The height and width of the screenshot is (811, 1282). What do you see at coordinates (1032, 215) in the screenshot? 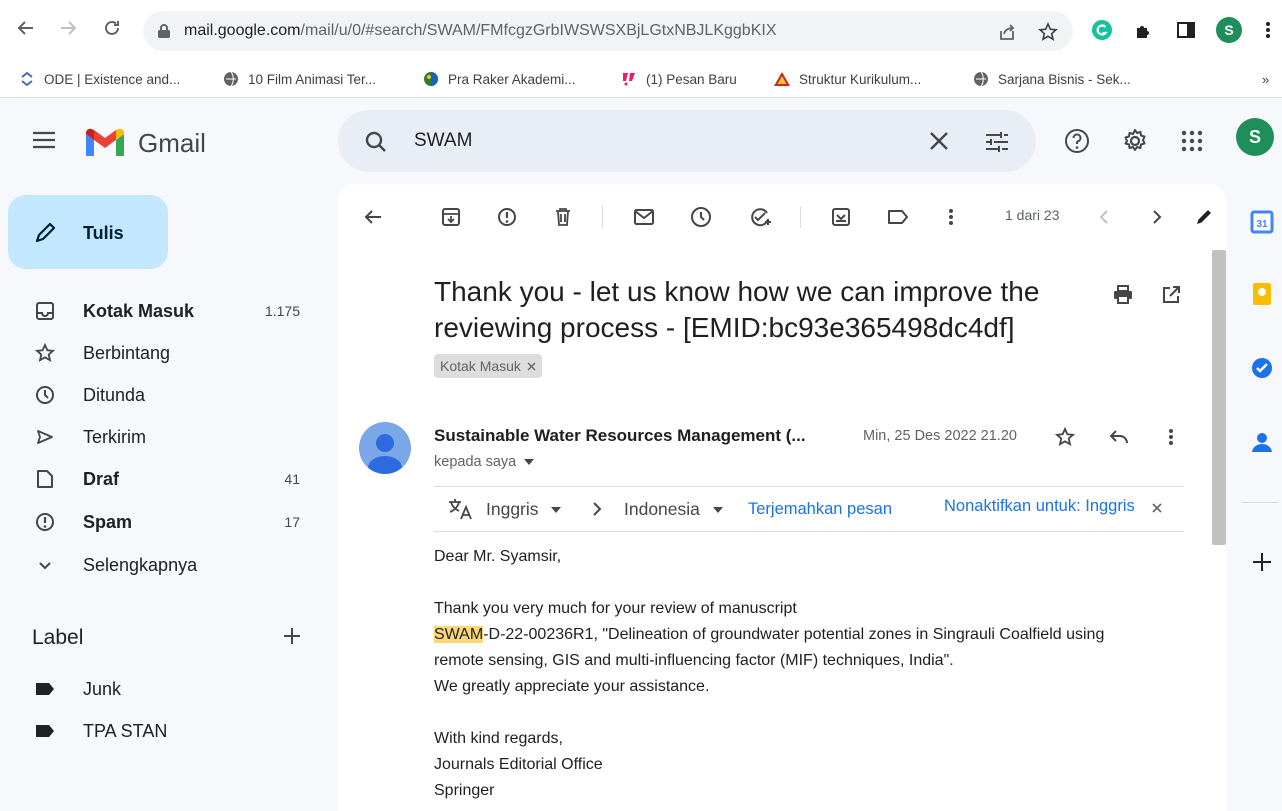
I see `pagination-text: 1 dari 23` at bounding box center [1032, 215].